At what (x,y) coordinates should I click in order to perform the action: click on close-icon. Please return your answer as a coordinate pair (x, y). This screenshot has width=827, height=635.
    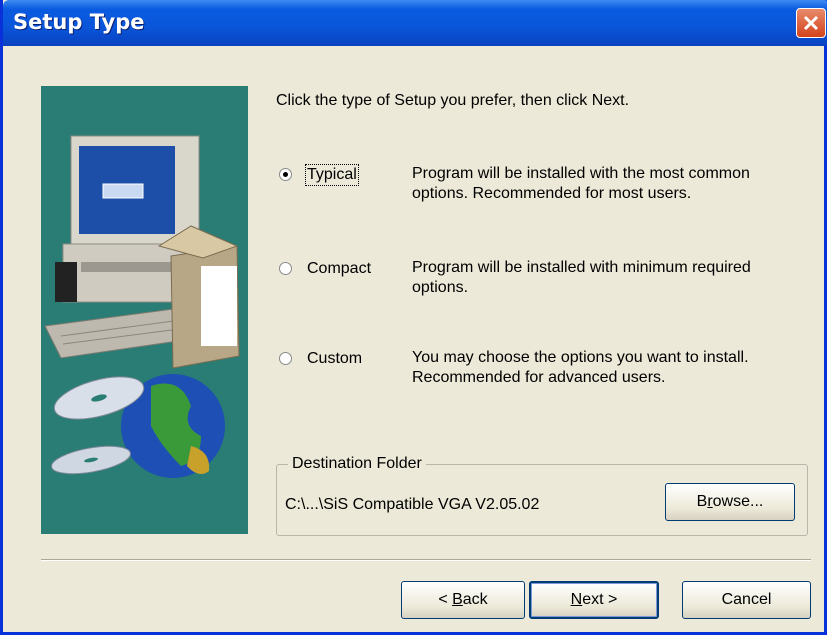
    Looking at the image, I should click on (811, 23).